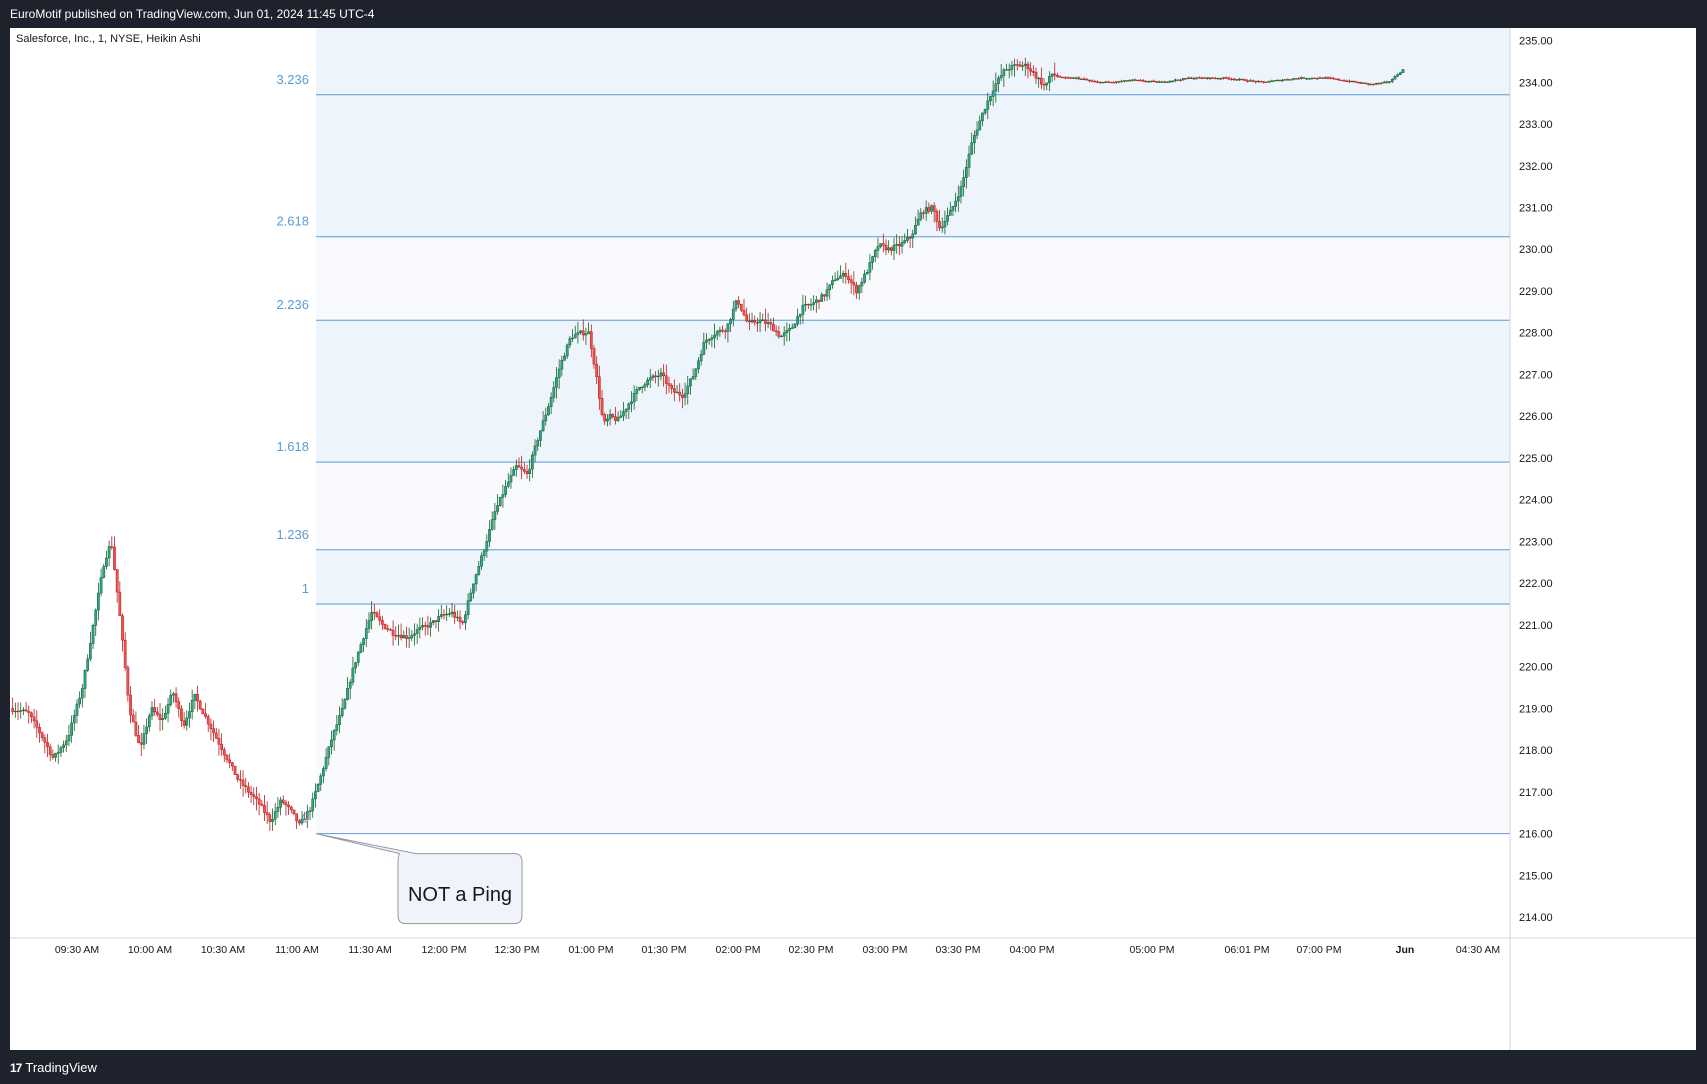  I want to click on tradingview-brand: 17 TradingView, so click(53, 1067).